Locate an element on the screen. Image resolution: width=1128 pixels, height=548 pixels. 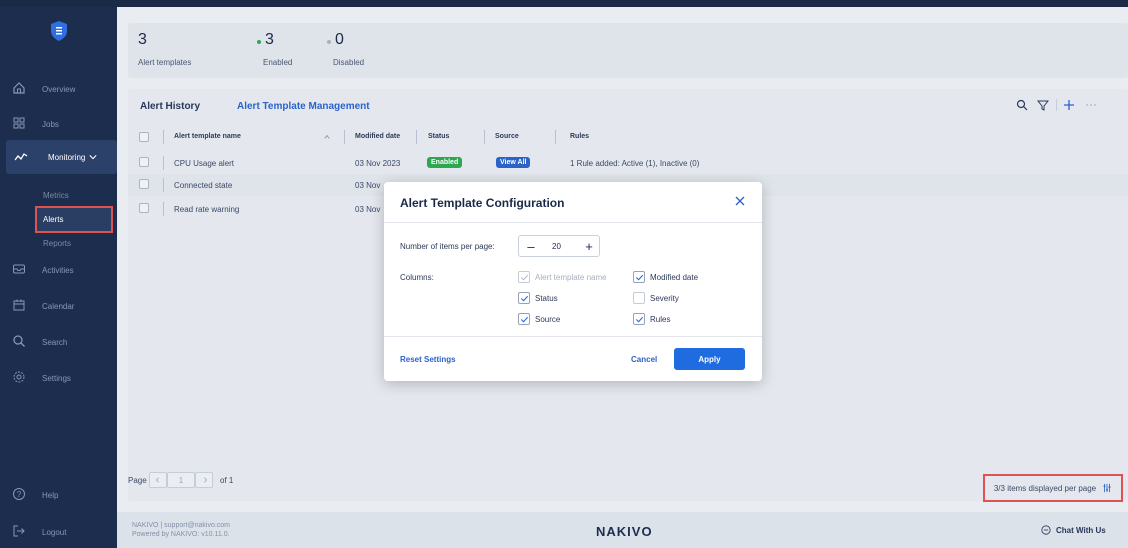
checkbox-label: Rules is located at coordinates (660, 319).